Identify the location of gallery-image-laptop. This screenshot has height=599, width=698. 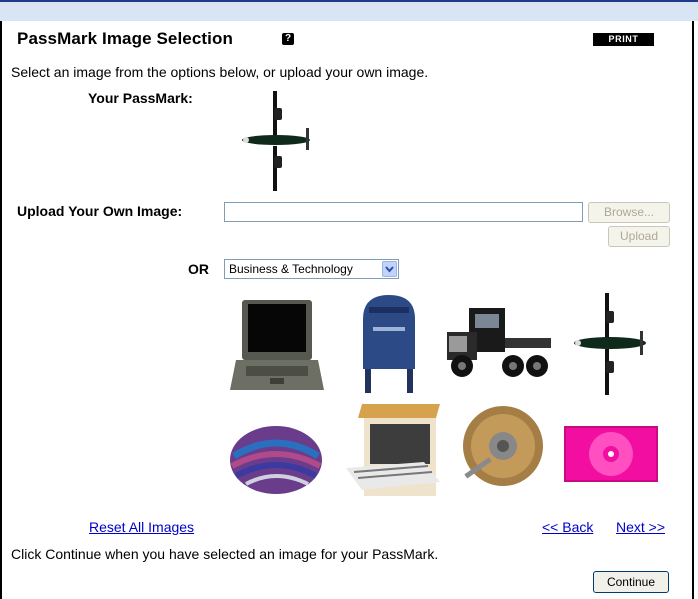
(277, 344).